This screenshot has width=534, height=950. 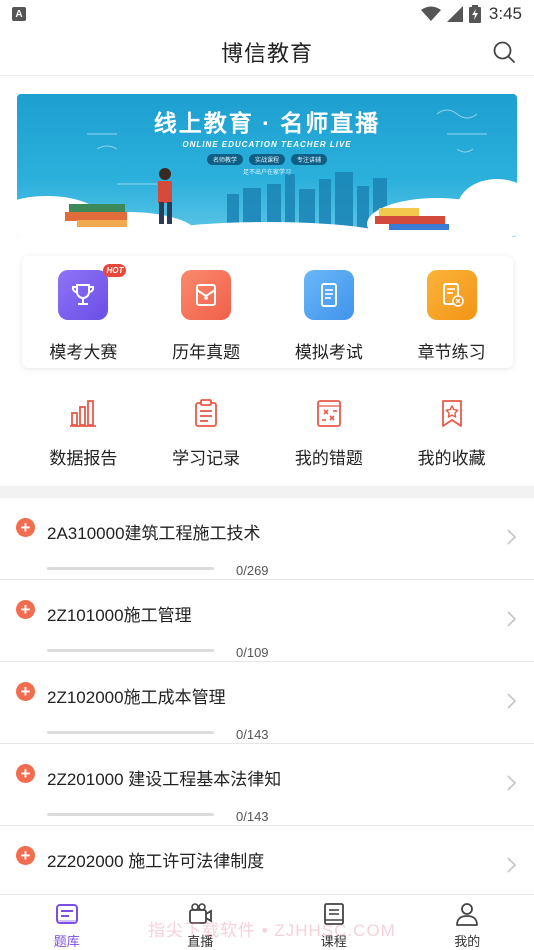 What do you see at coordinates (136, 697) in the screenshot?
I see `chapter-title: 2Z102000施工成本管理` at bounding box center [136, 697].